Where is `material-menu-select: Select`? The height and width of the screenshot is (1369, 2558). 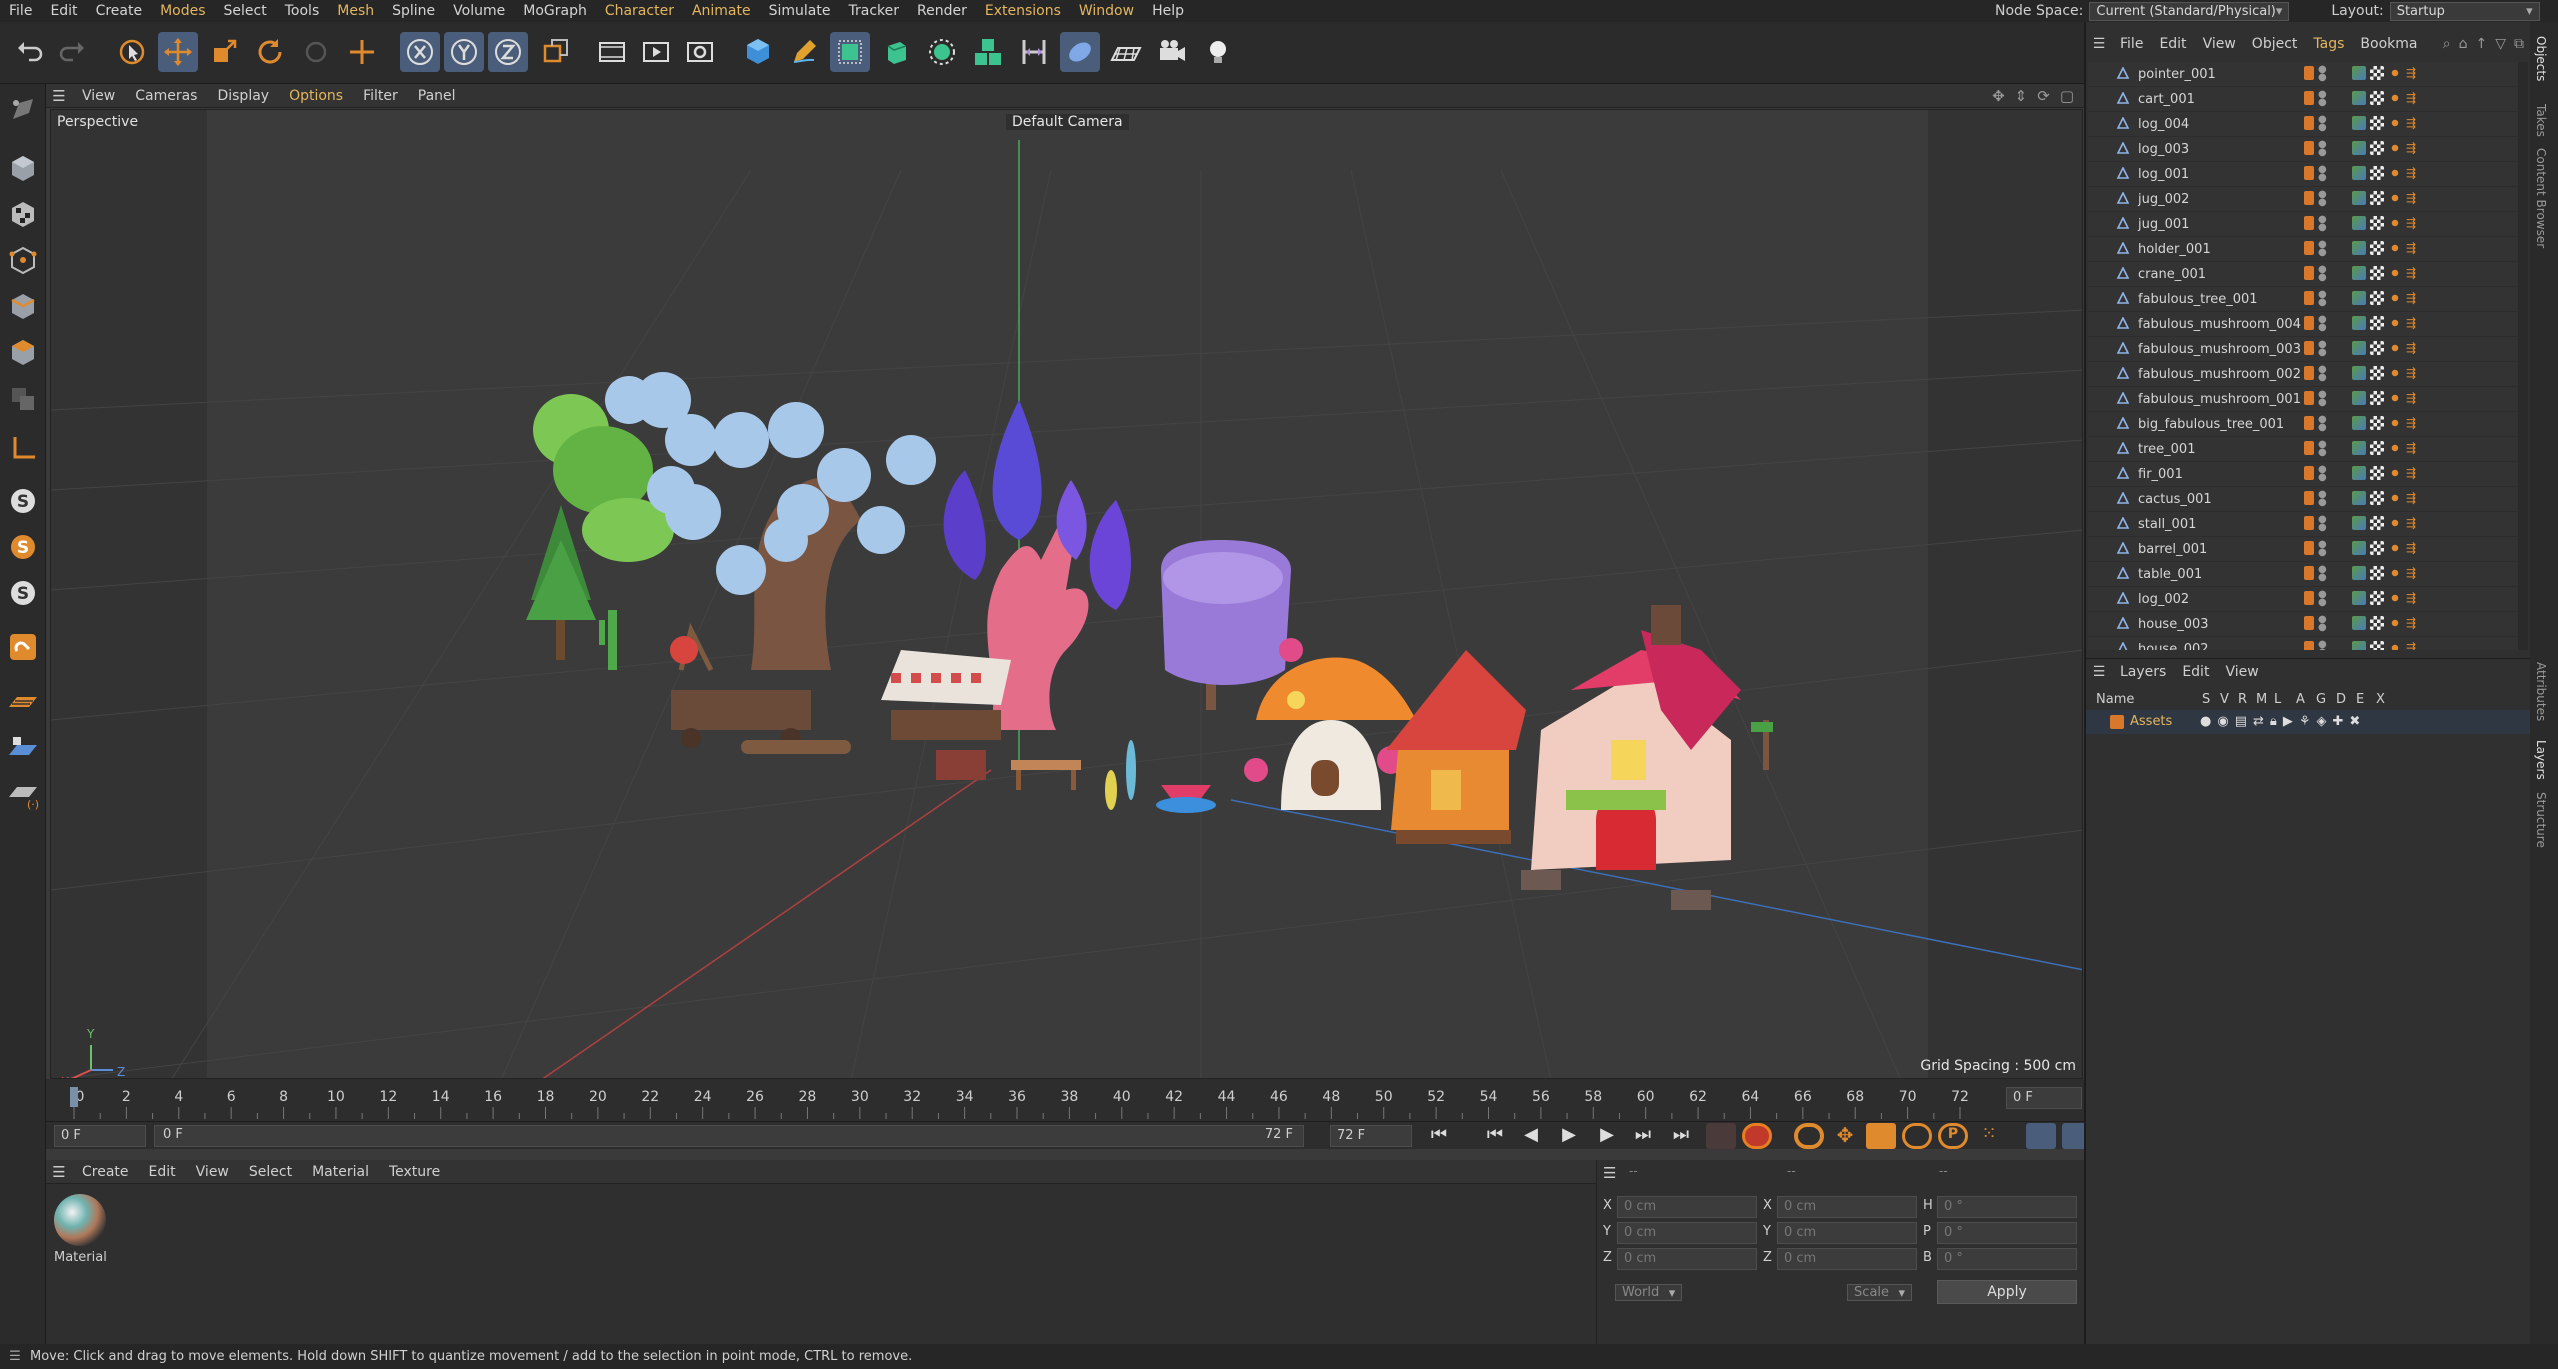
material-menu-select: Select is located at coordinates (270, 1172).